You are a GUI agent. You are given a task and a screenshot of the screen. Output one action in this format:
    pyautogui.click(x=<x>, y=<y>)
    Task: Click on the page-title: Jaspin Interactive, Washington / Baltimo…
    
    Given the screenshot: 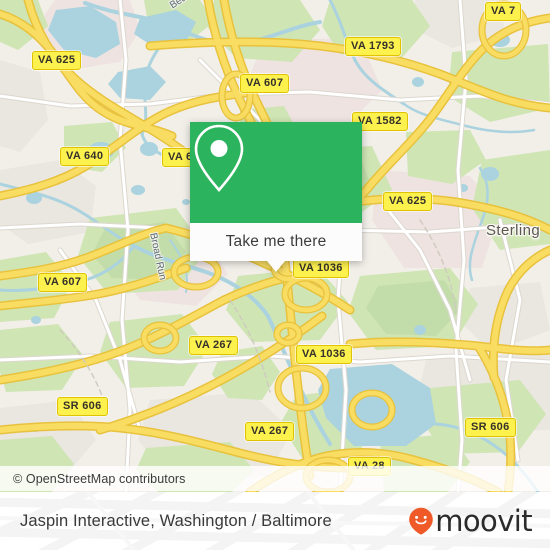 What is the action you would take?
    pyautogui.click(x=176, y=521)
    